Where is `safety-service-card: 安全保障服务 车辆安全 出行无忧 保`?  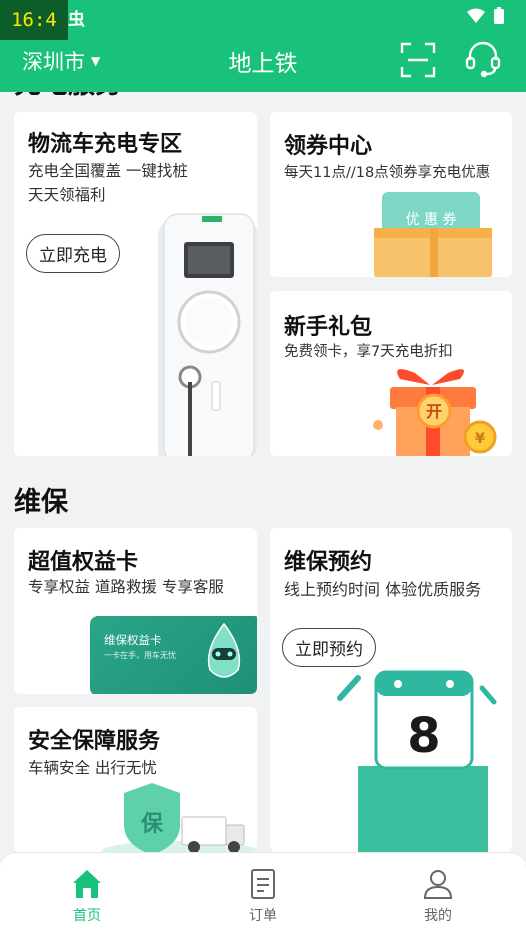 safety-service-card: 安全保障服务 车辆安全 出行无忧 保 is located at coordinates (135, 779).